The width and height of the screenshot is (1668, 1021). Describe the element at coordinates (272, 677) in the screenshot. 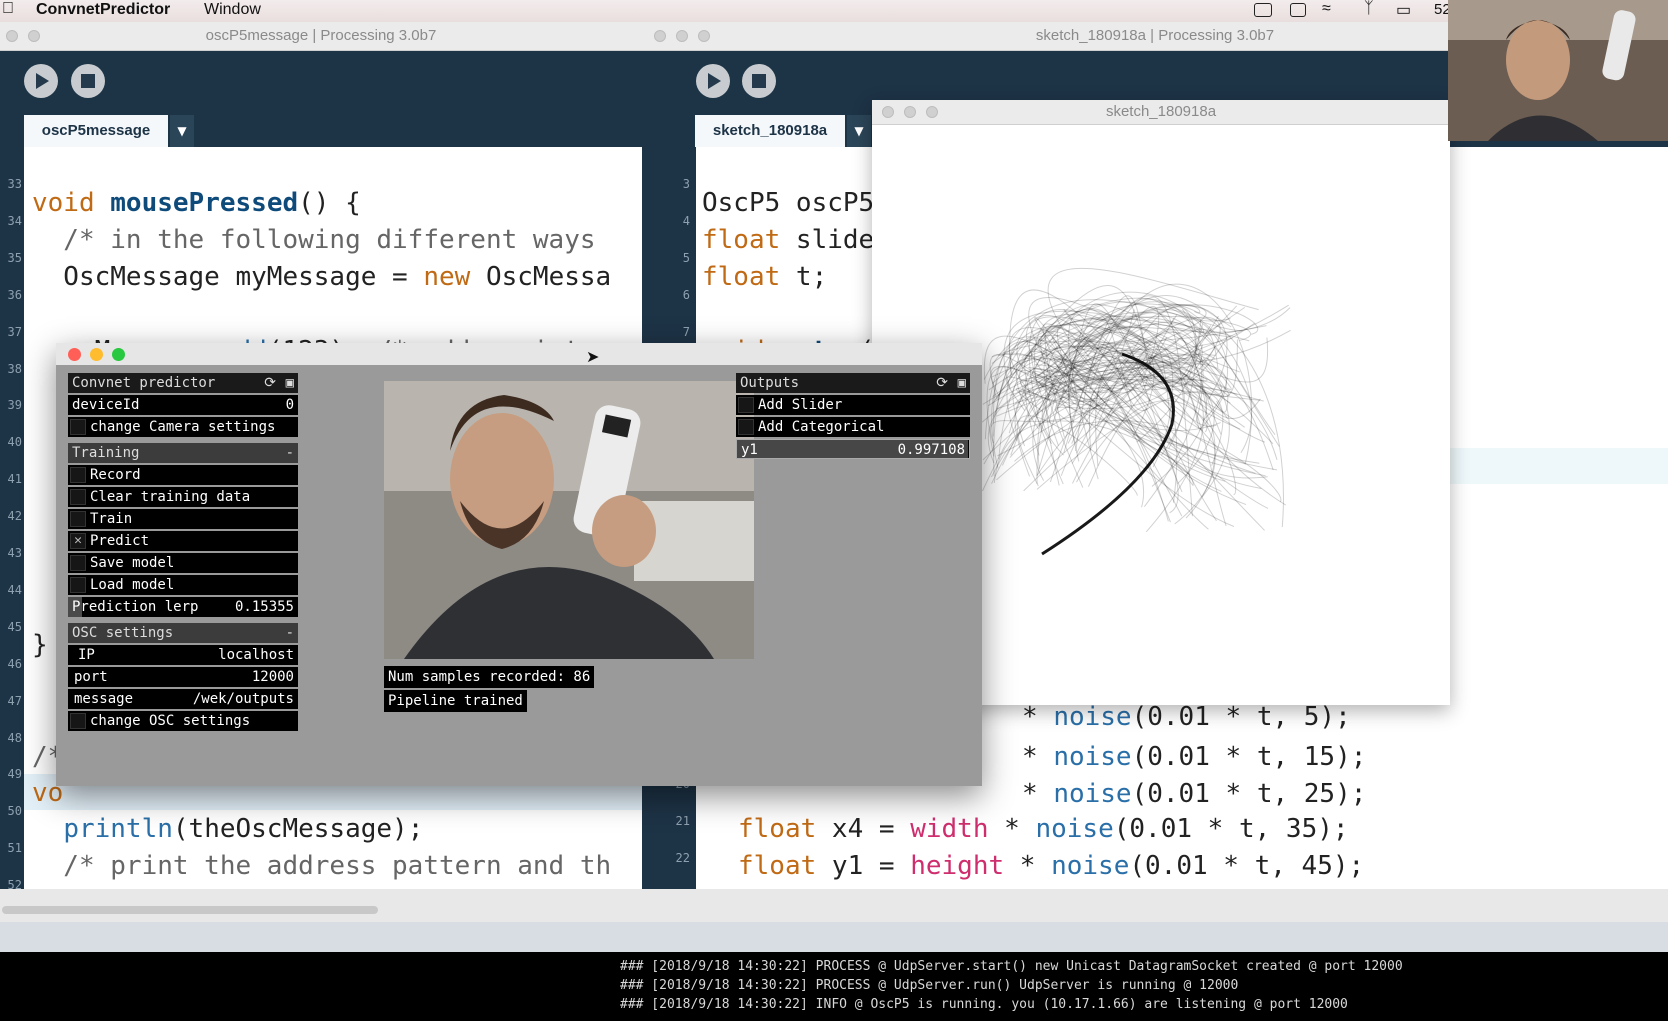

I see `field-value: 12000` at that location.